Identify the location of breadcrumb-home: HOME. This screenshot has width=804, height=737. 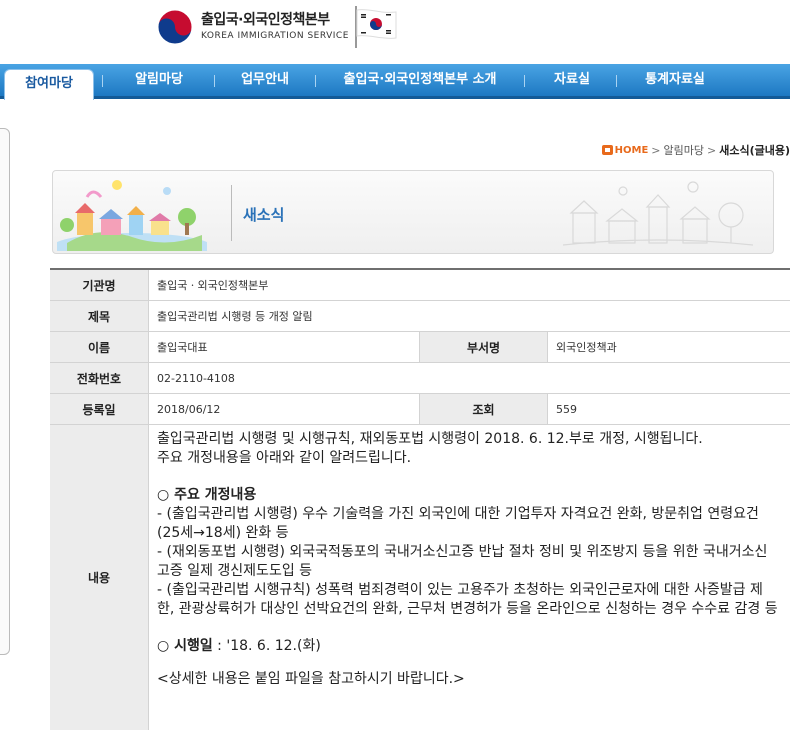
(632, 150).